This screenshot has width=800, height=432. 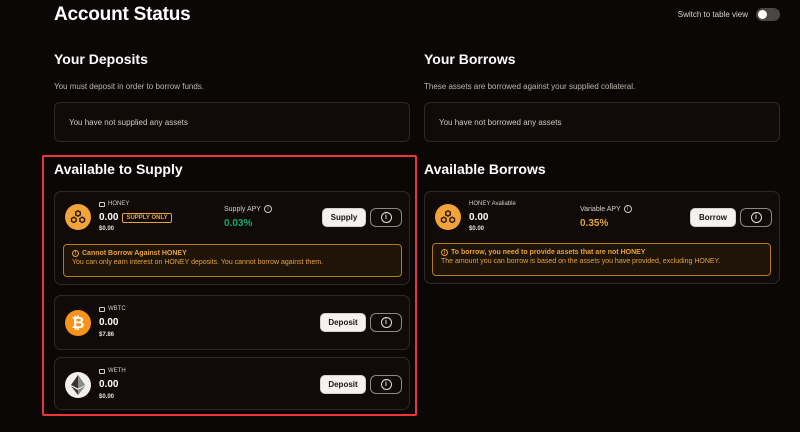 I want to click on supply-card-wbtc: ₿ WBTC 0.00 $7.86 Deposit i, so click(x=232, y=322).